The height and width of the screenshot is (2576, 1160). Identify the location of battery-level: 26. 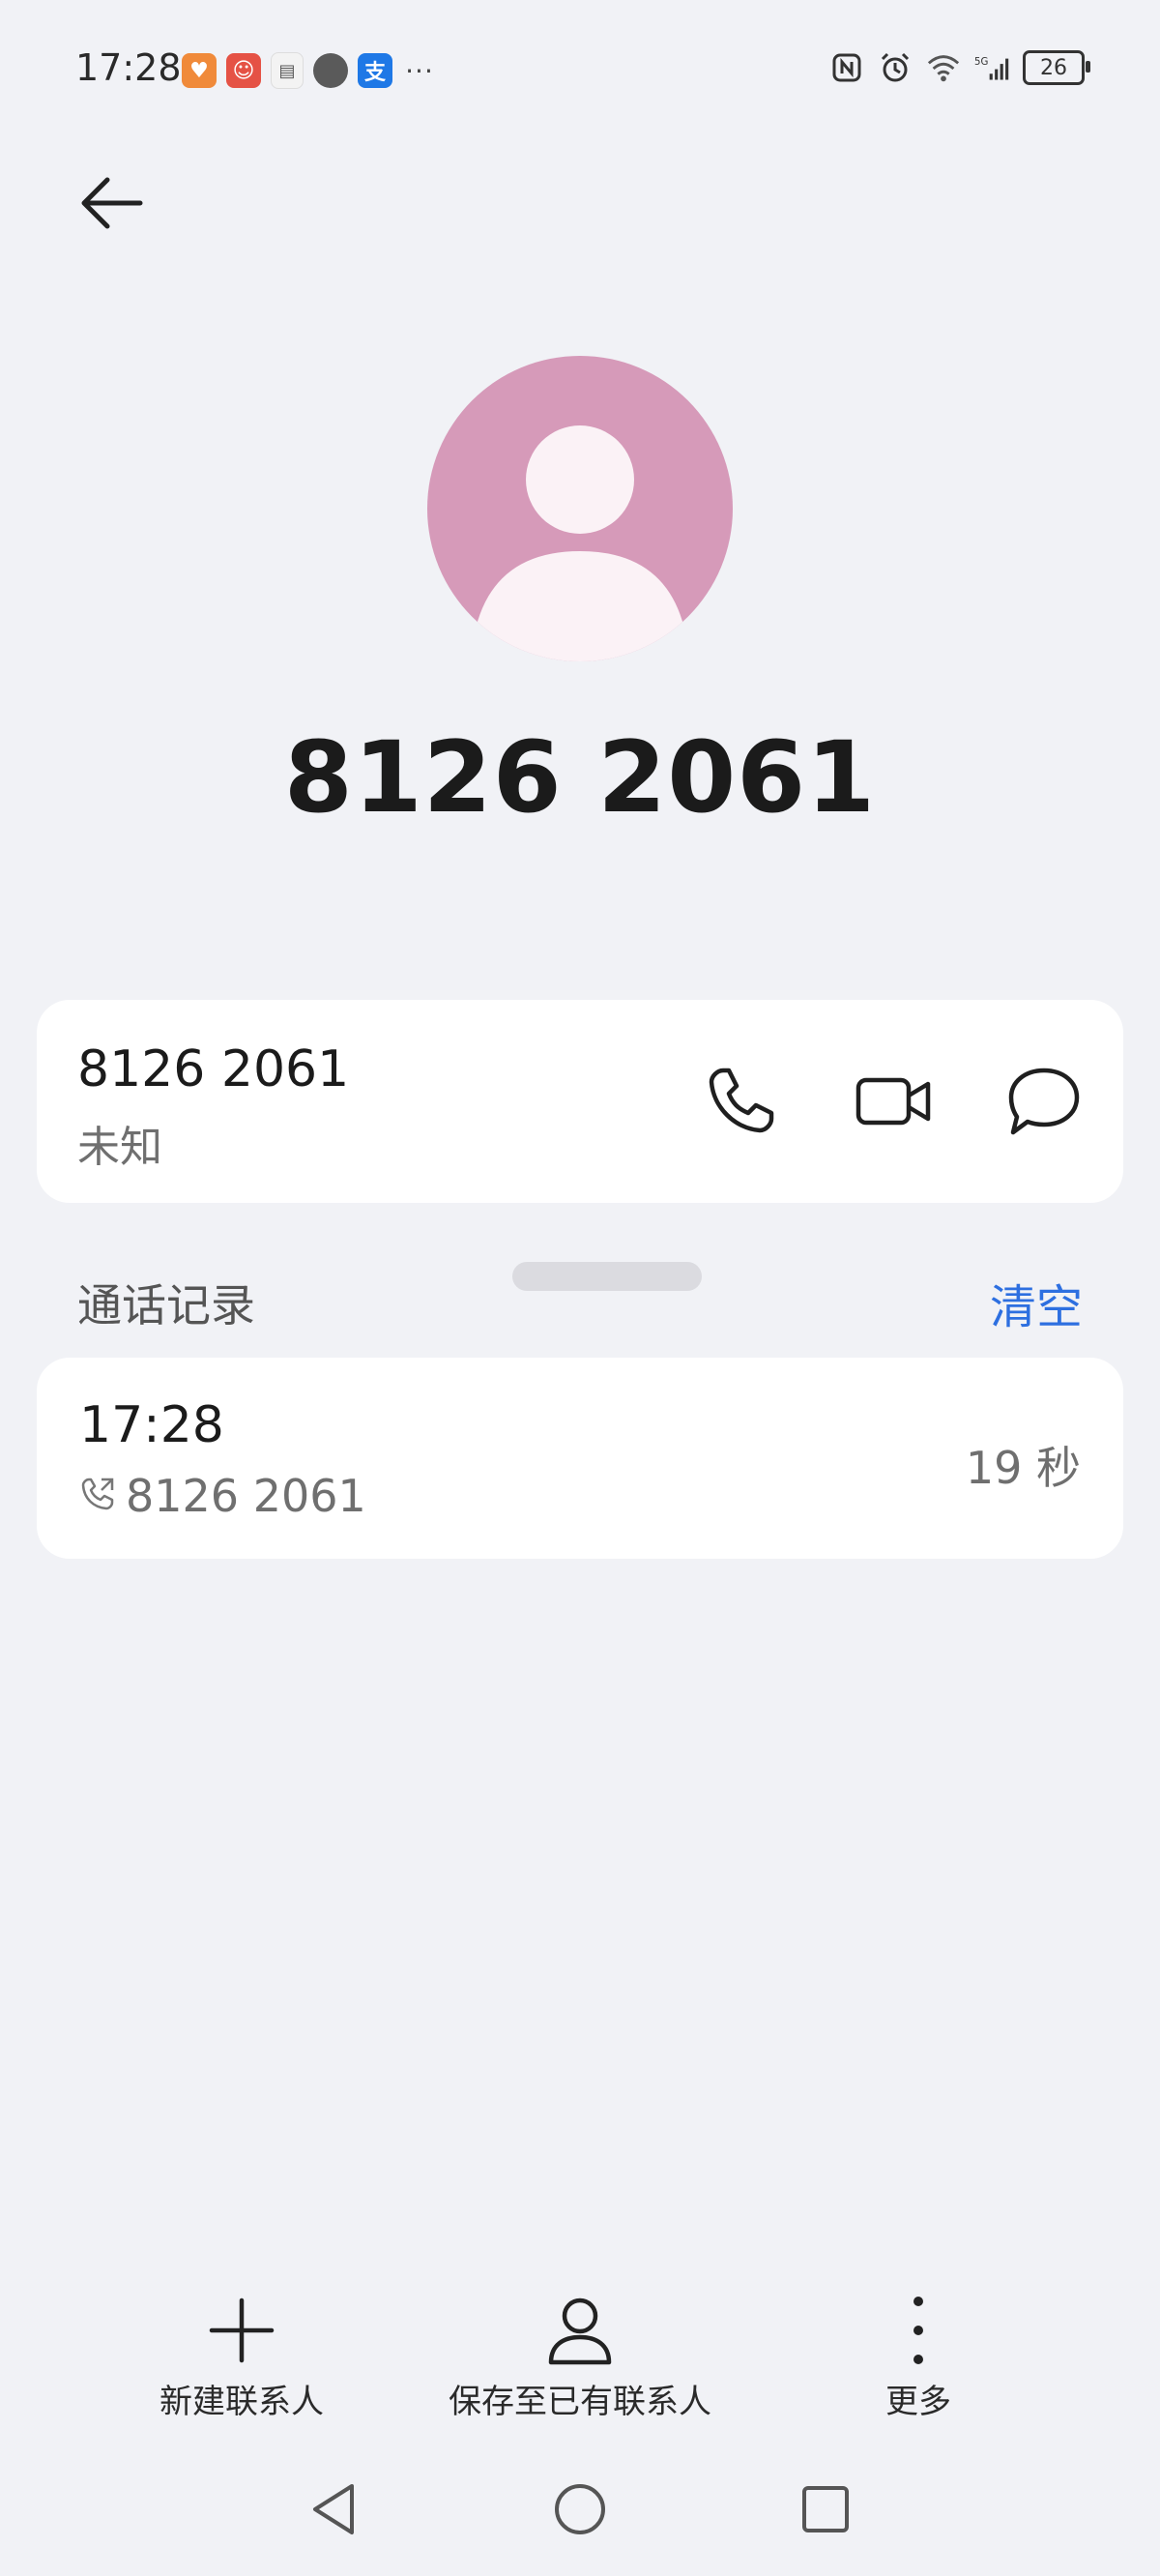
(1053, 67).